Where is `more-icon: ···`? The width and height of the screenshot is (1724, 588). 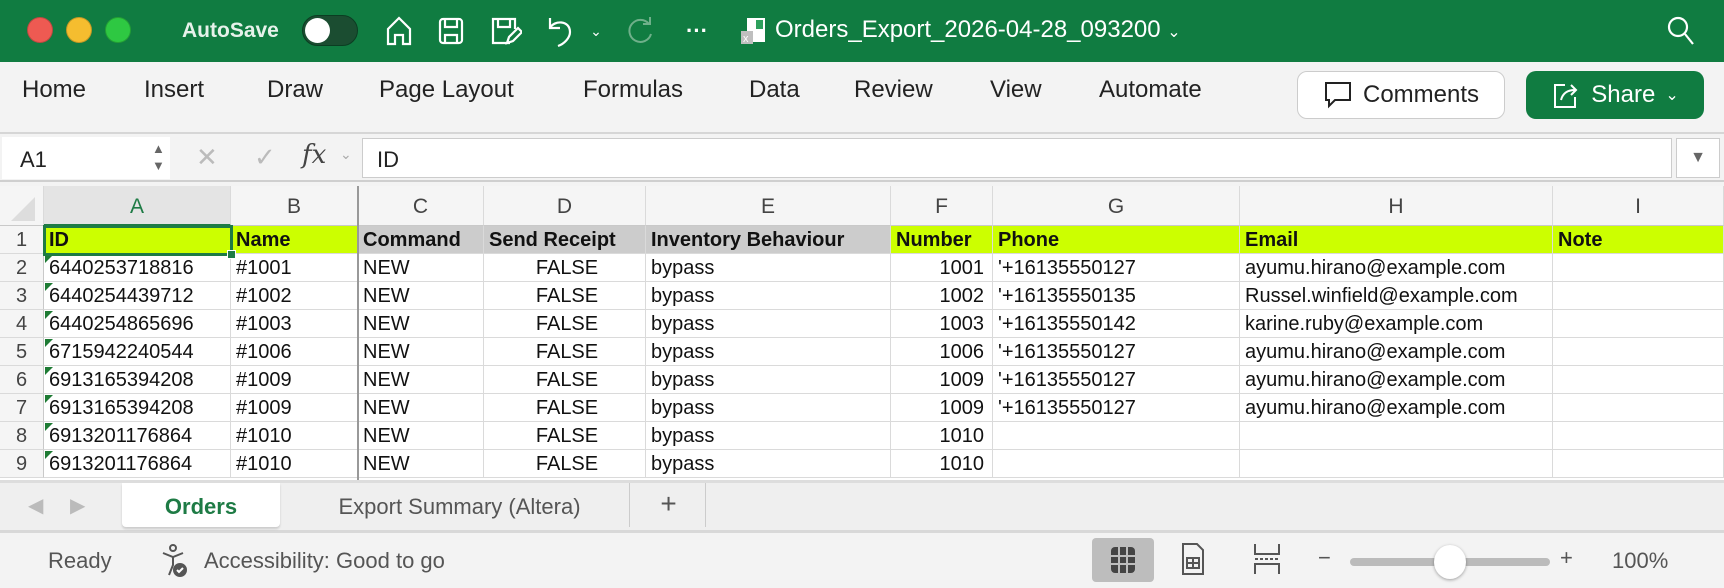 more-icon: ··· is located at coordinates (697, 31).